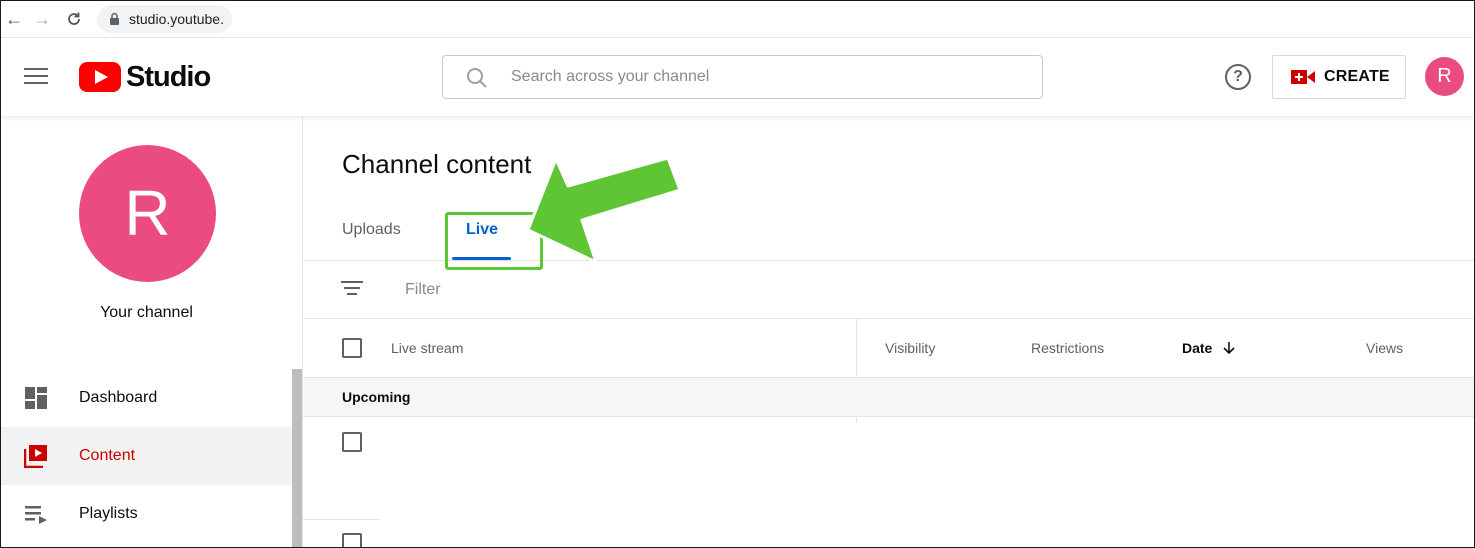 This screenshot has height=548, width=1475. I want to click on column-header-date: Date, so click(1209, 348).